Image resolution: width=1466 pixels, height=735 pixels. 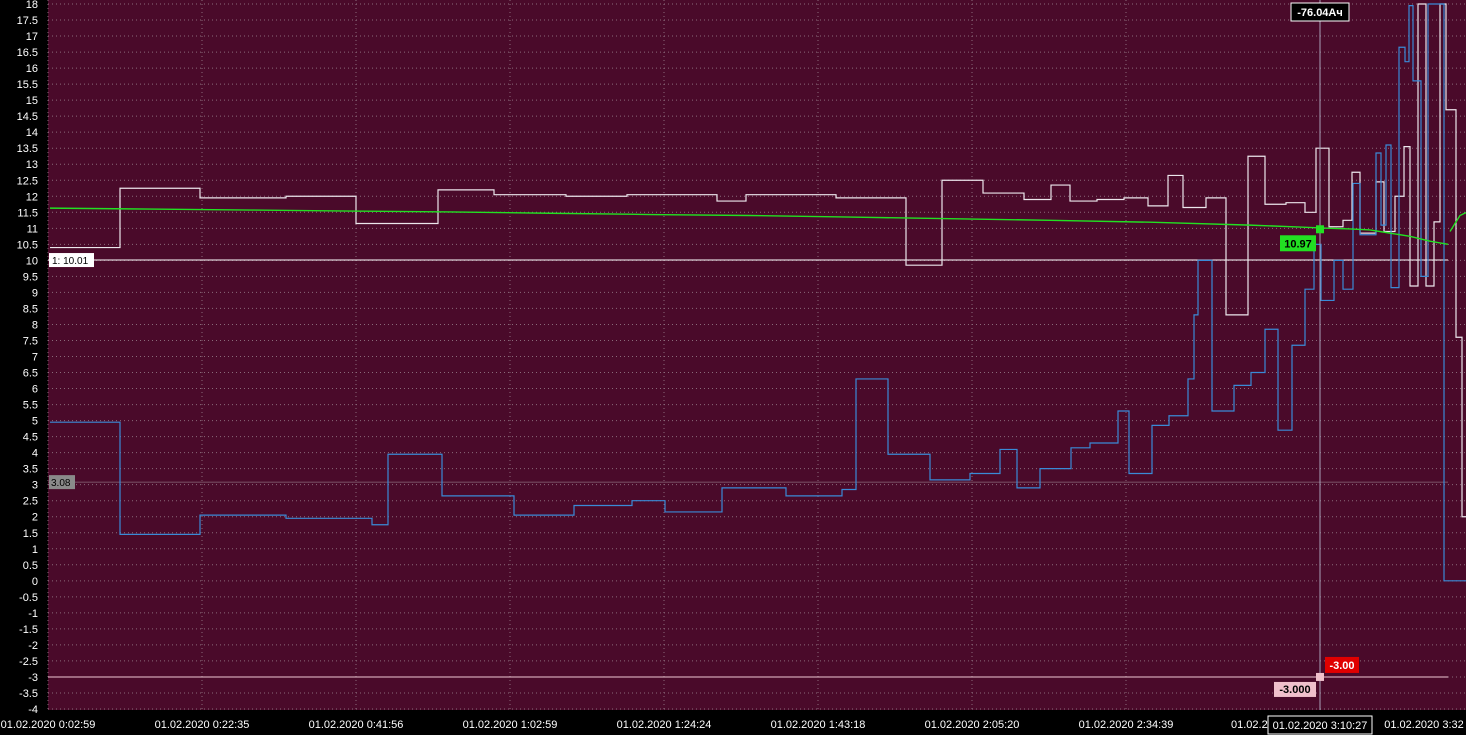 I want to click on y-tick-label: 16, so click(x=32, y=69).